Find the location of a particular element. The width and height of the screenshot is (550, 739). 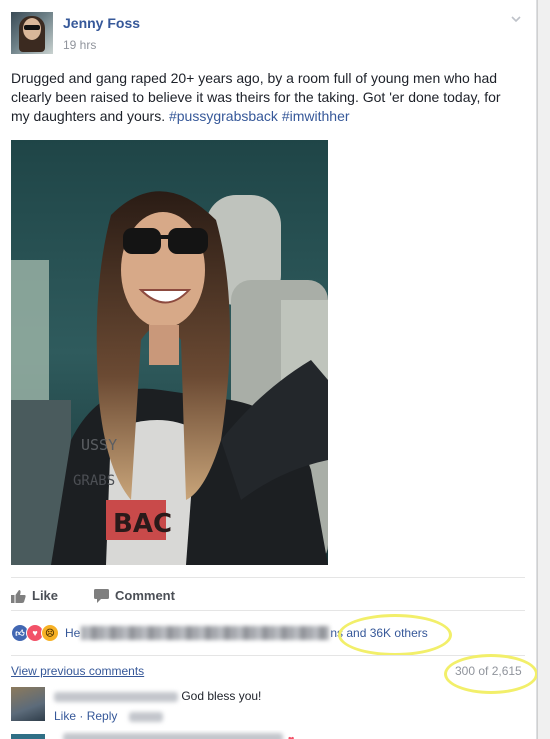

comment-label: Comment is located at coordinates (145, 595).